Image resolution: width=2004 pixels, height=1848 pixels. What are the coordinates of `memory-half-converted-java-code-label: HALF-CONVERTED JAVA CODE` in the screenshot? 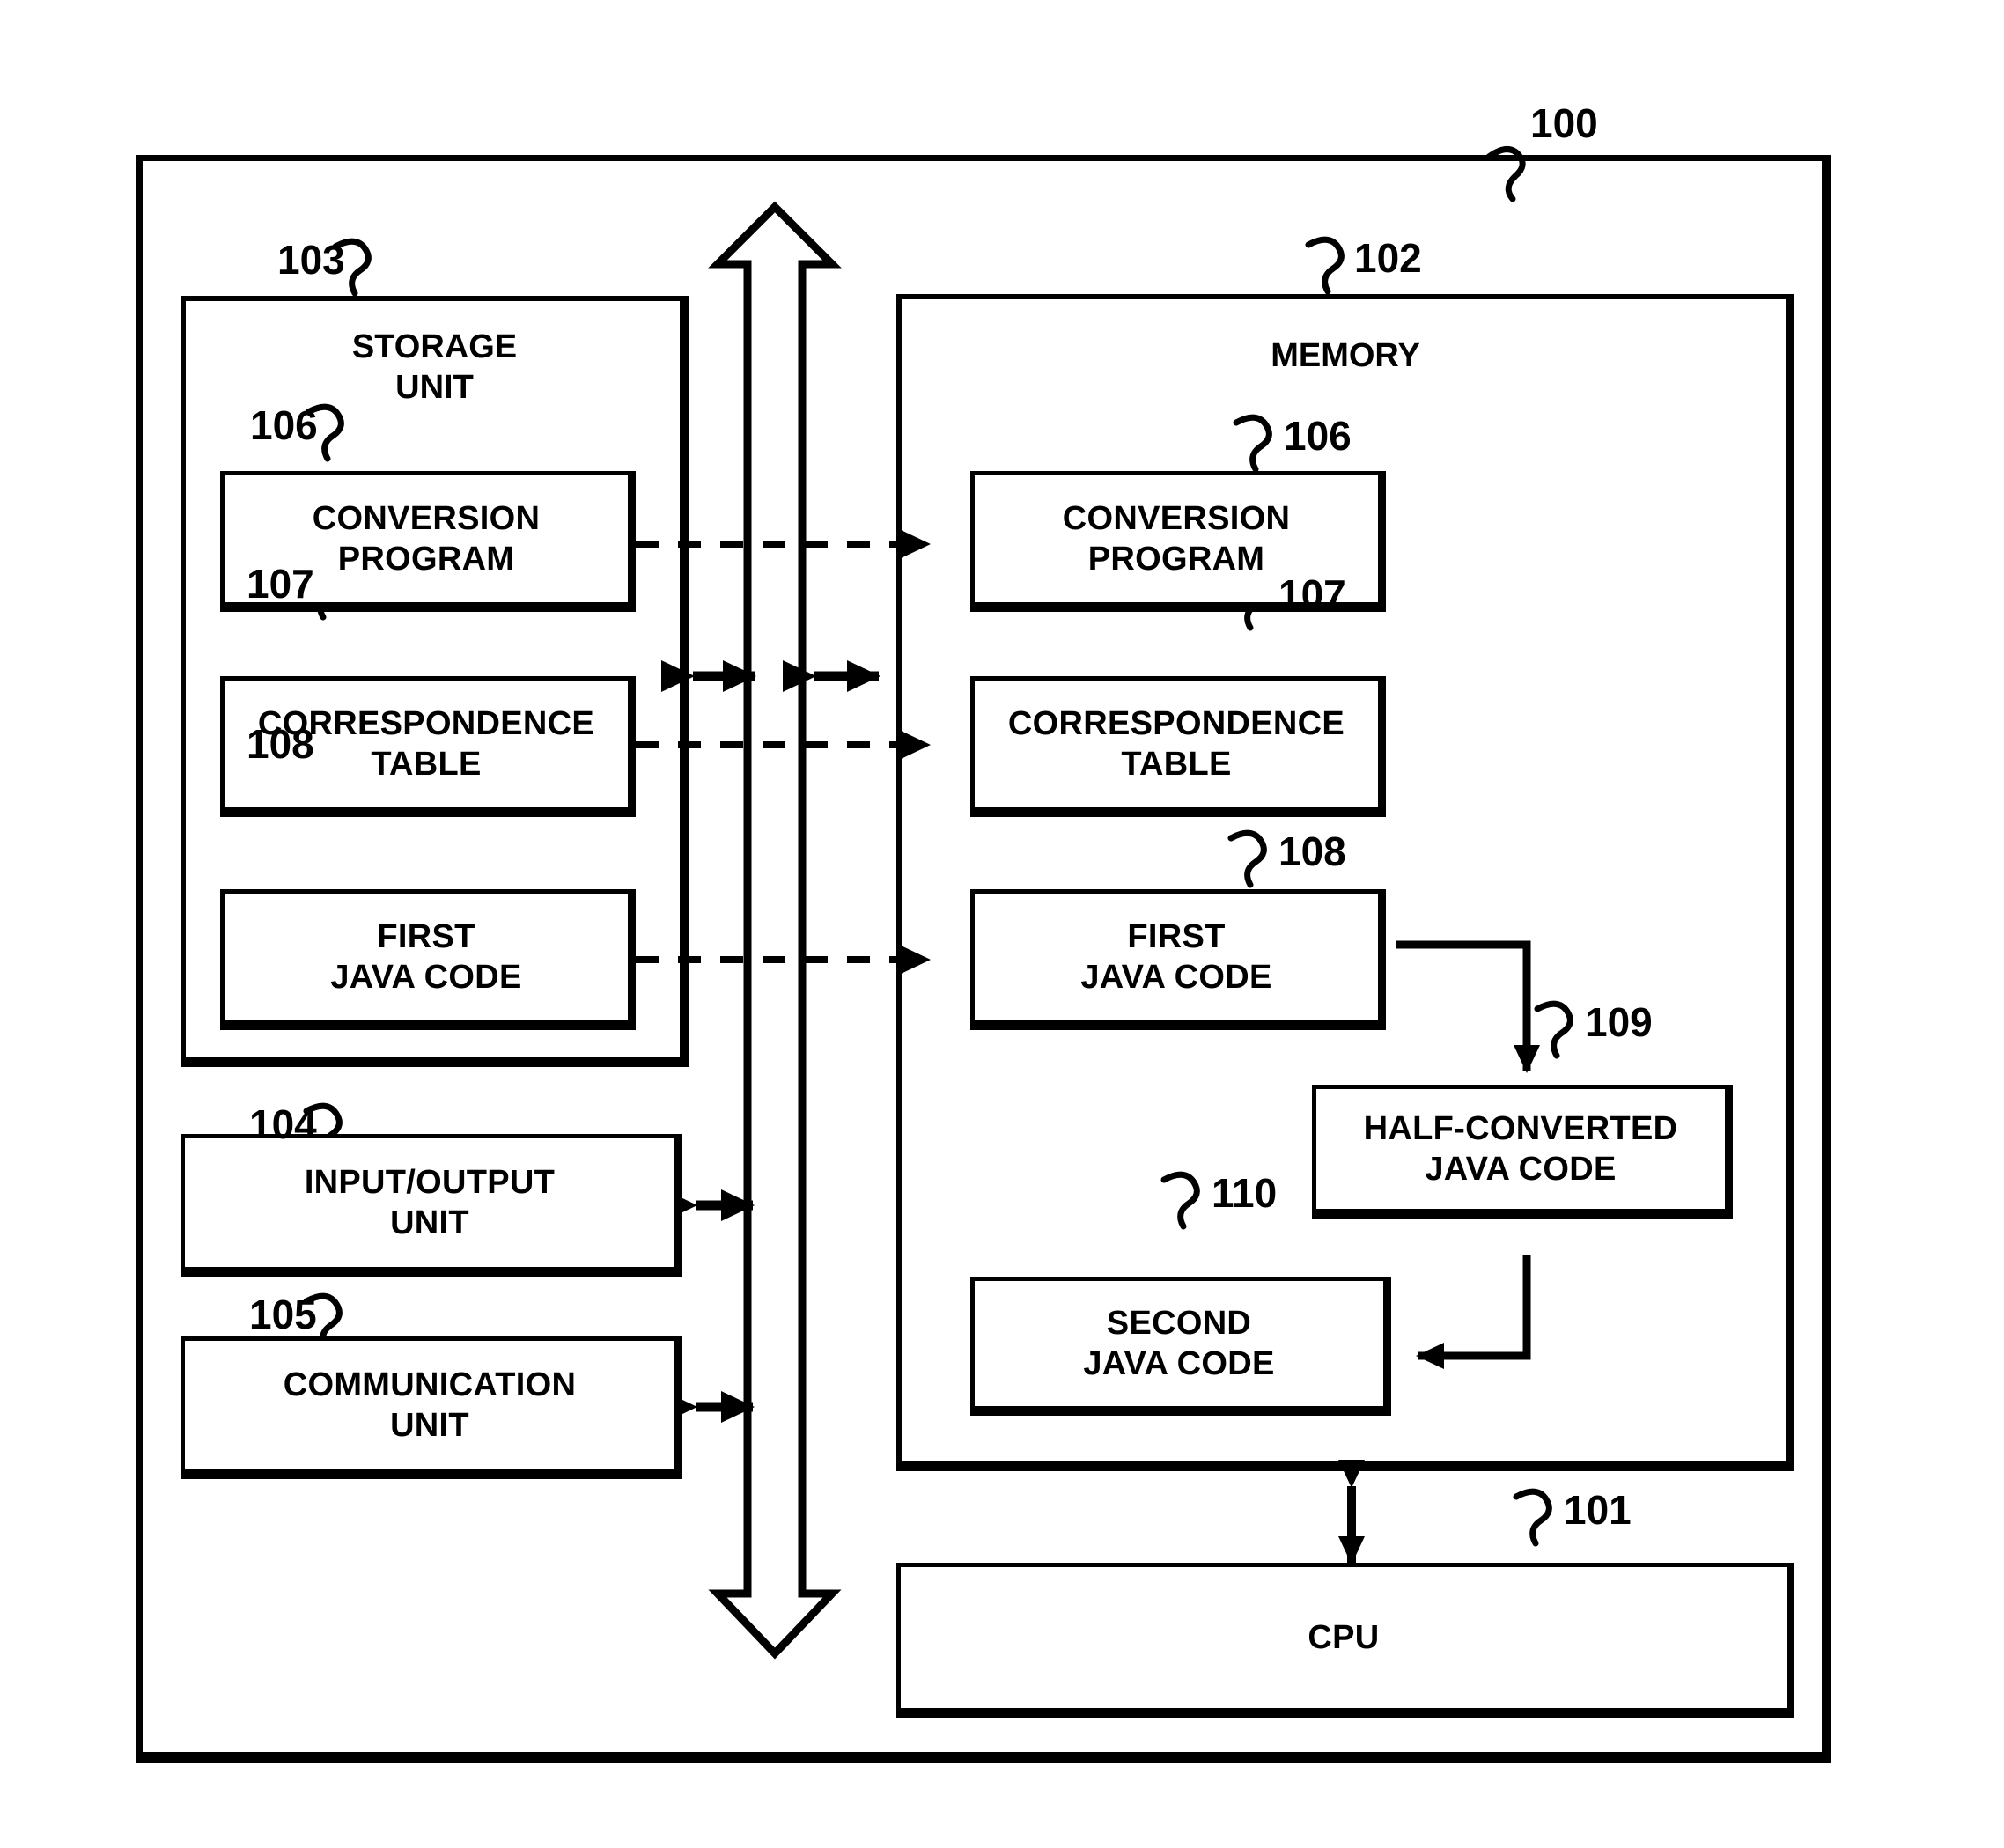 It's located at (1520, 1148).